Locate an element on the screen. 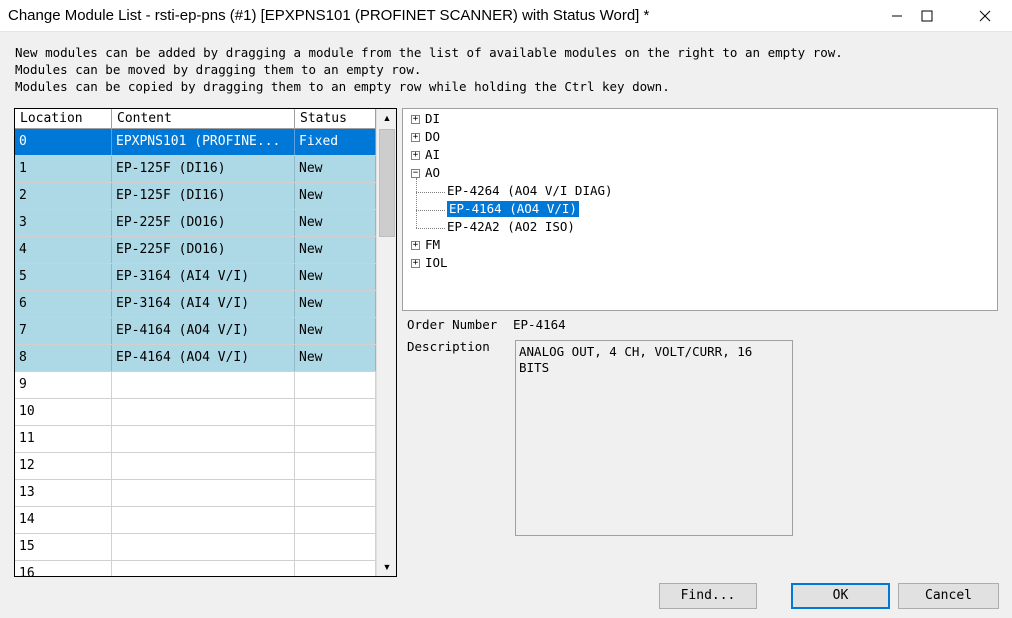  table-row: 8 EP-4164 (AO4 V/I) New is located at coordinates (195, 358).